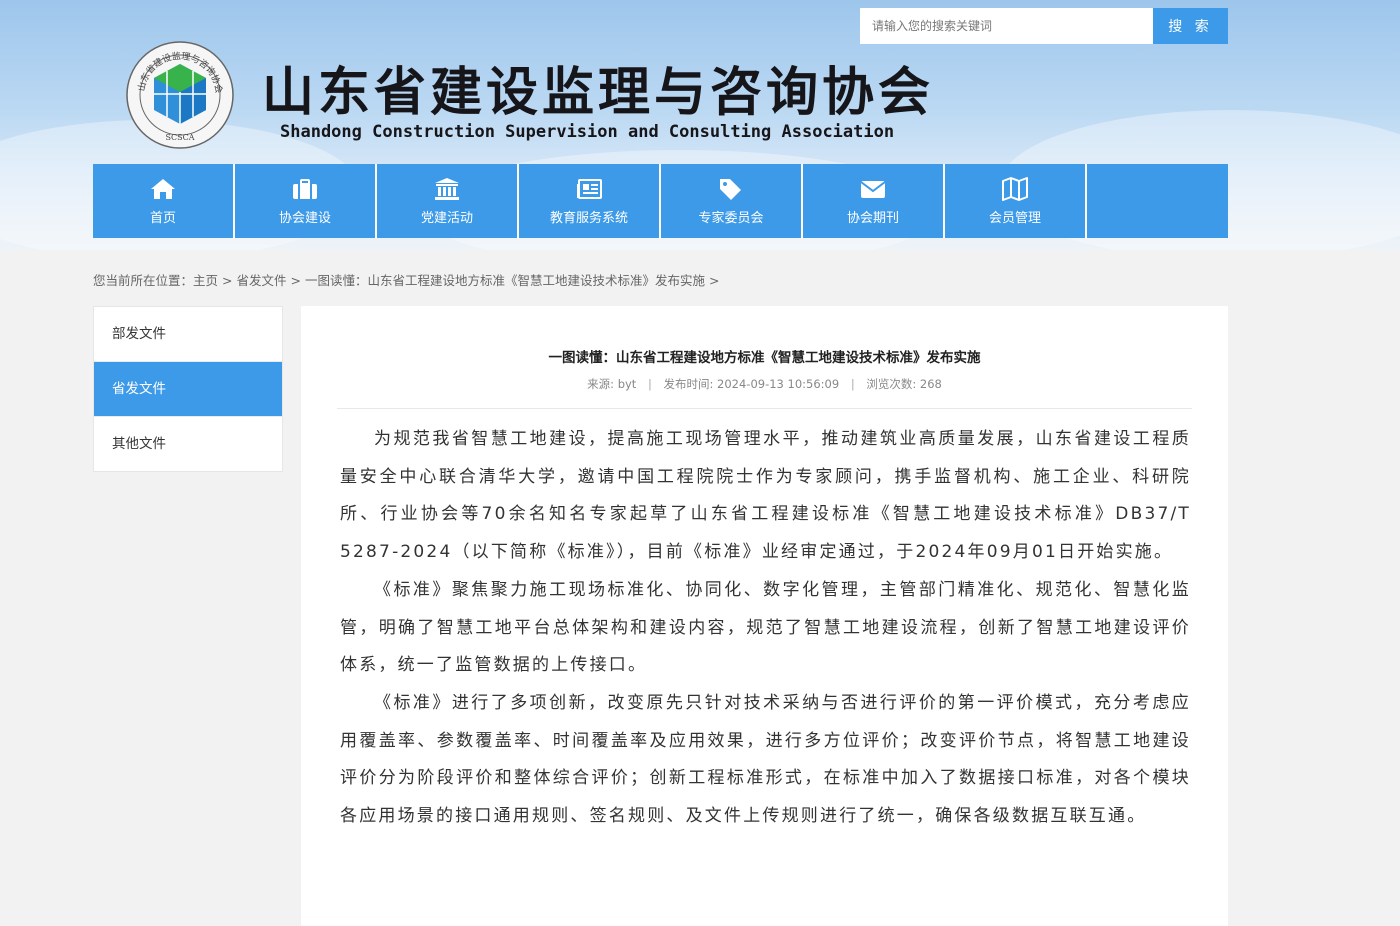 The image size is (1400, 926). What do you see at coordinates (306, 201) in the screenshot?
I see `nav-item-association: 协会建设` at bounding box center [306, 201].